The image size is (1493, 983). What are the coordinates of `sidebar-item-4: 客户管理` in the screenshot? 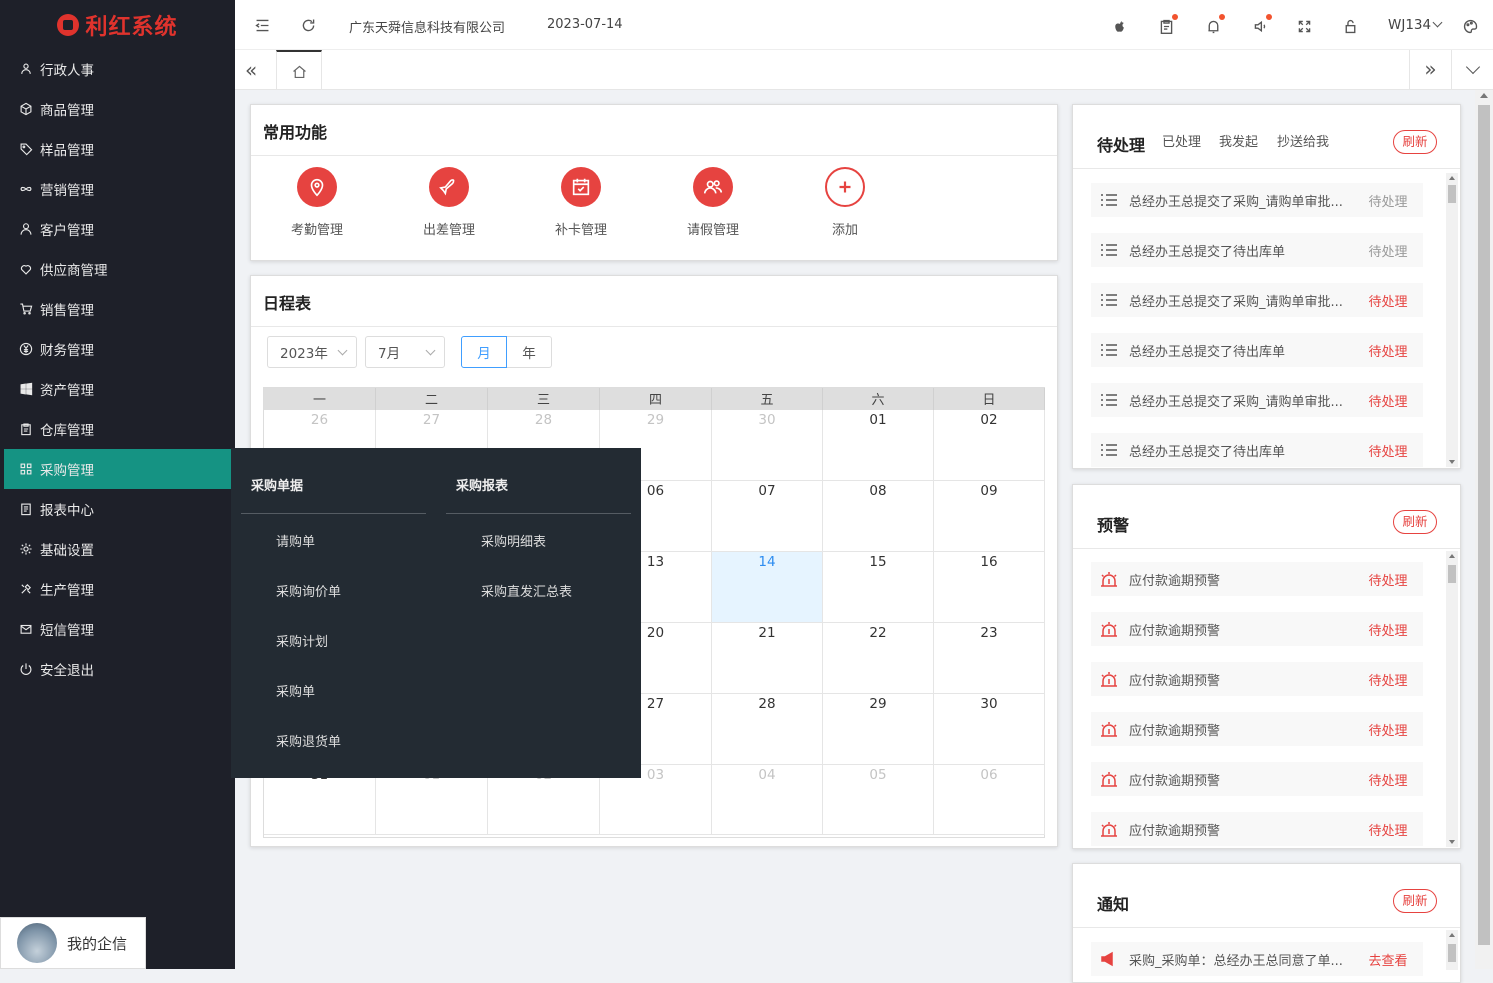 It's located at (117, 229).